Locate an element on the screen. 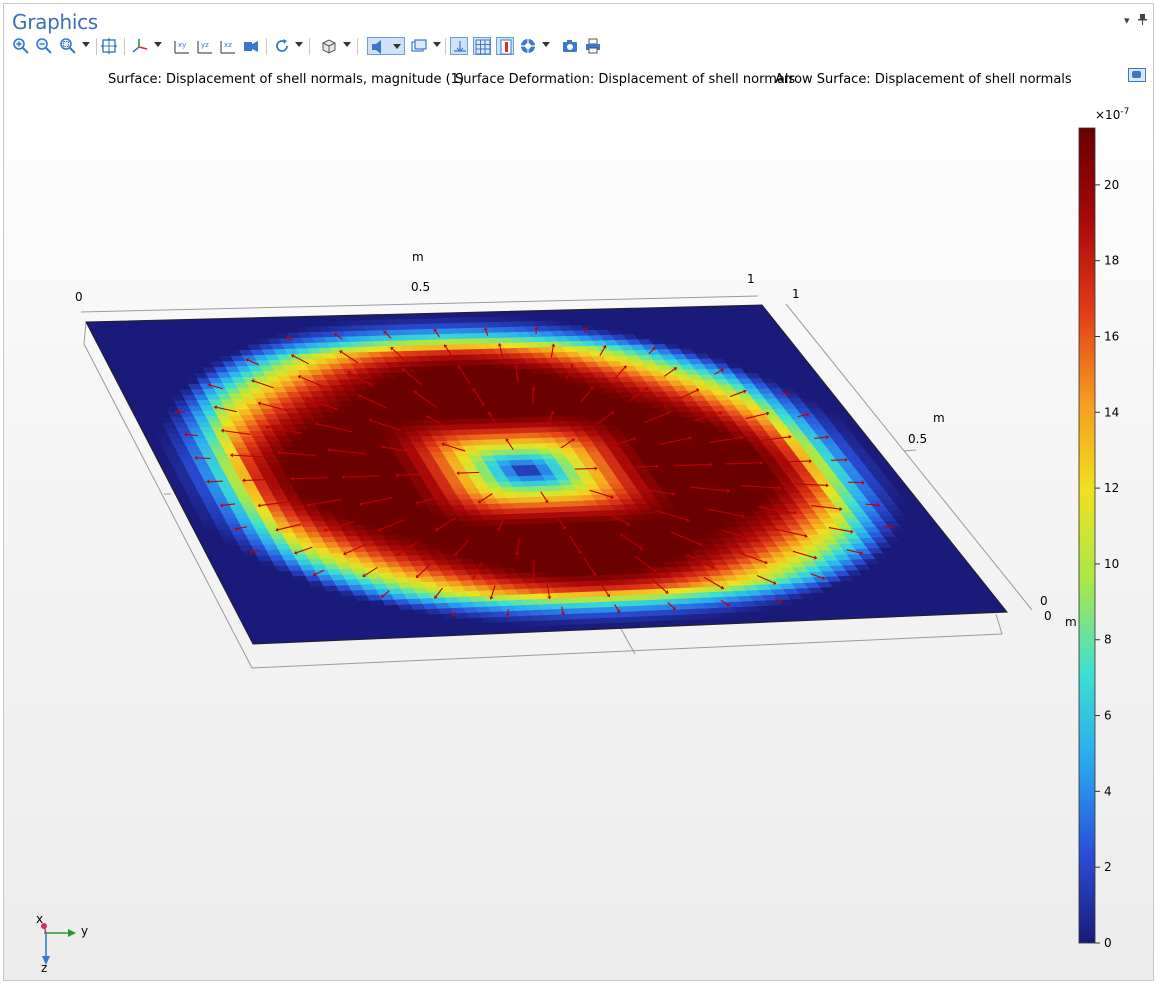 The width and height of the screenshot is (1156, 985). colorbar-tick-label: 14 is located at coordinates (1111, 412).